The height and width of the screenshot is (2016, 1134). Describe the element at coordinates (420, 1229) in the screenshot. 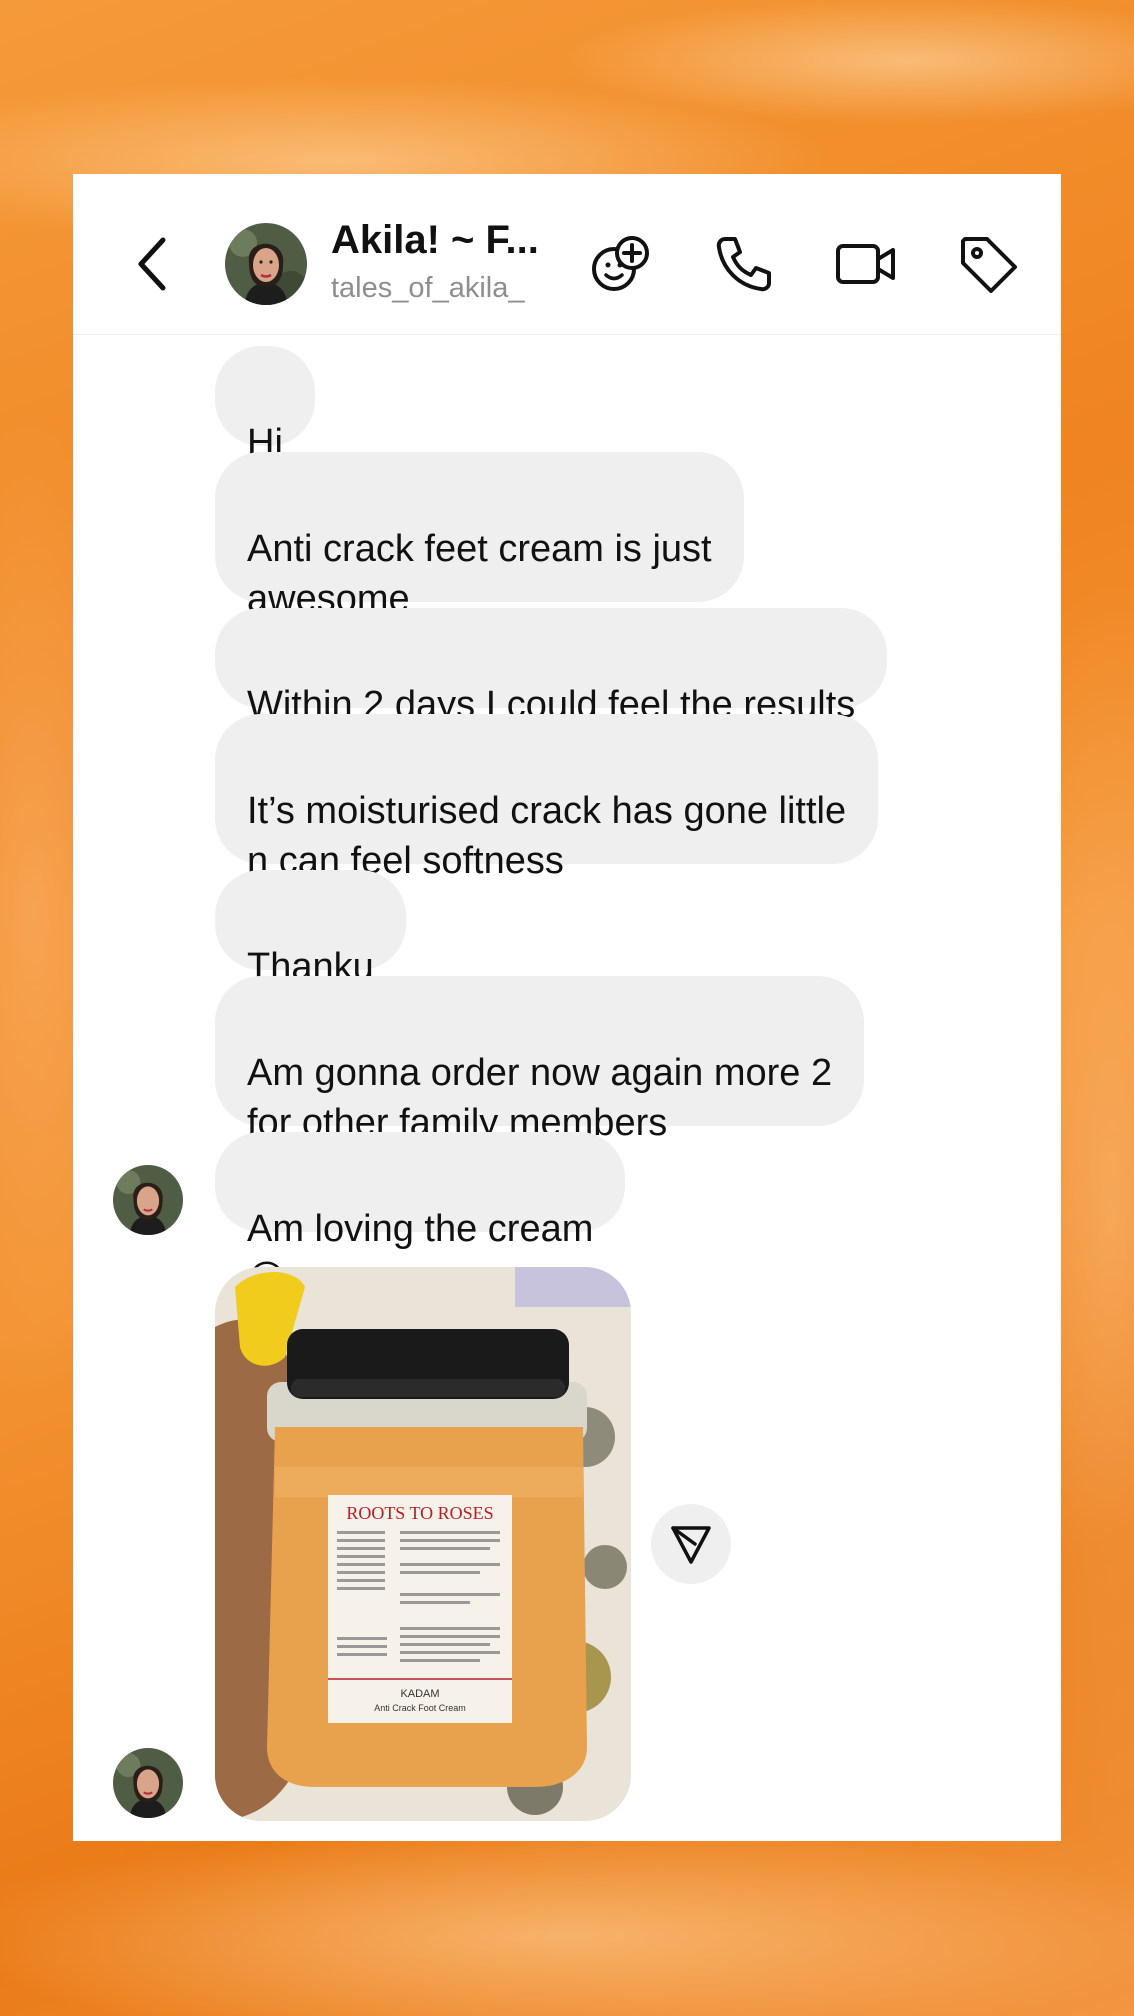

I see `message-text: Am loving the cream` at that location.